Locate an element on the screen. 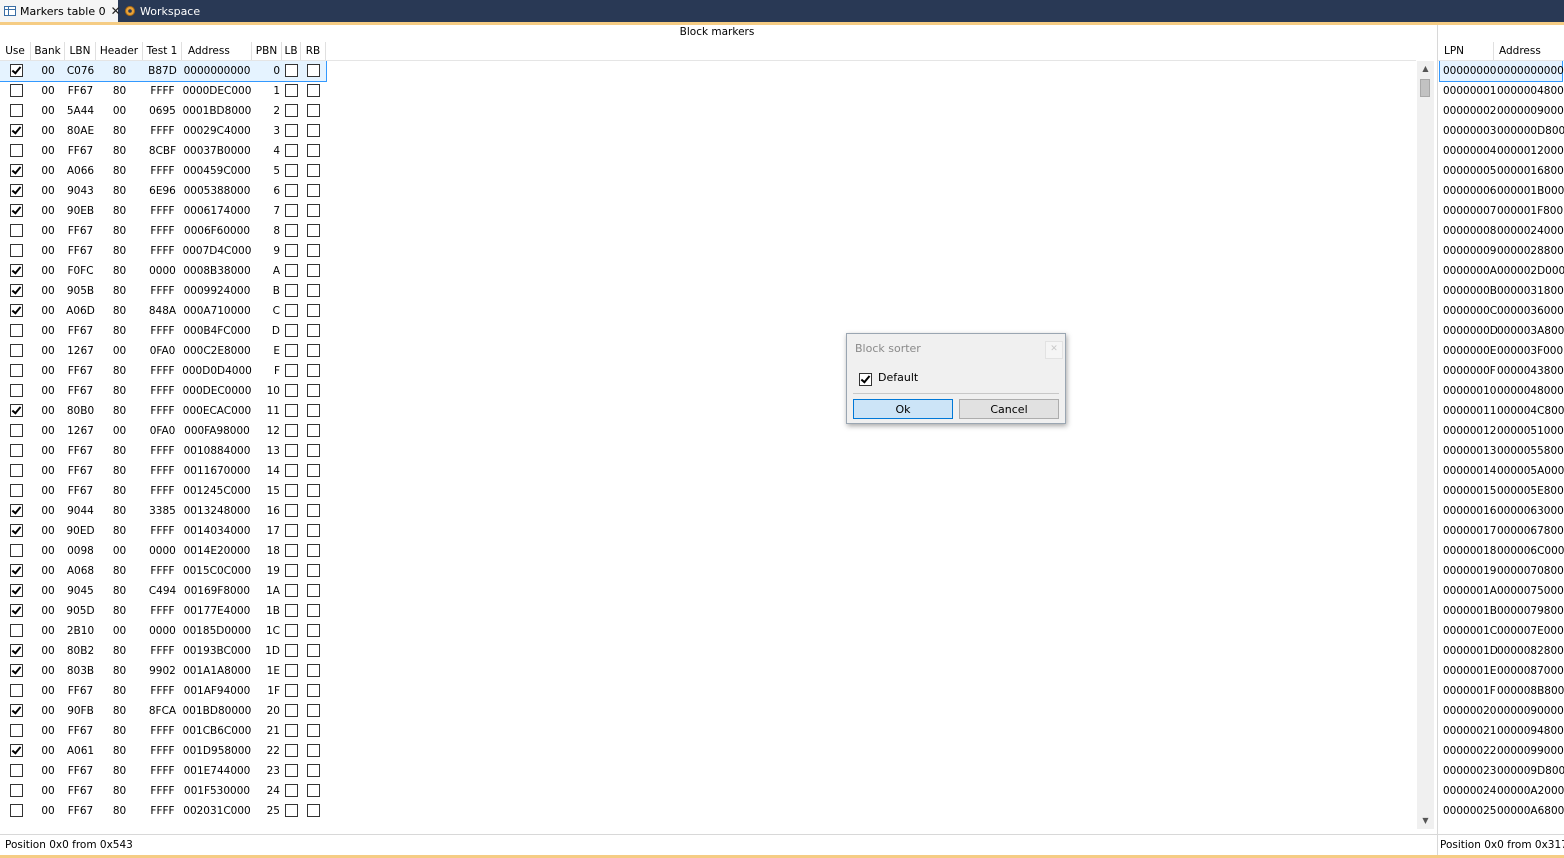 Image resolution: width=1564 pixels, height=858 pixels. table-row: 0000000E 000003F000 is located at coordinates (1501, 351).